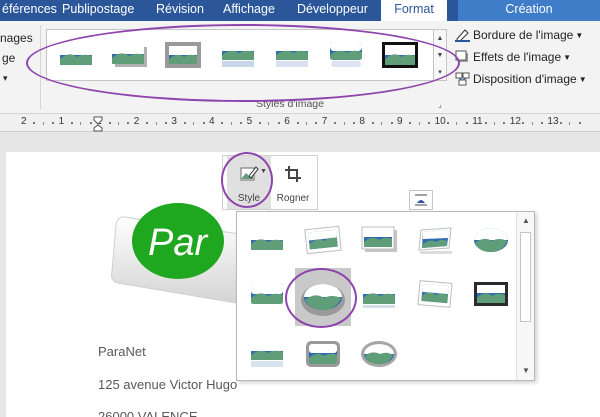  What do you see at coordinates (323, 354) in the screenshot?
I see `dropdown-style-rounded-frame` at bounding box center [323, 354].